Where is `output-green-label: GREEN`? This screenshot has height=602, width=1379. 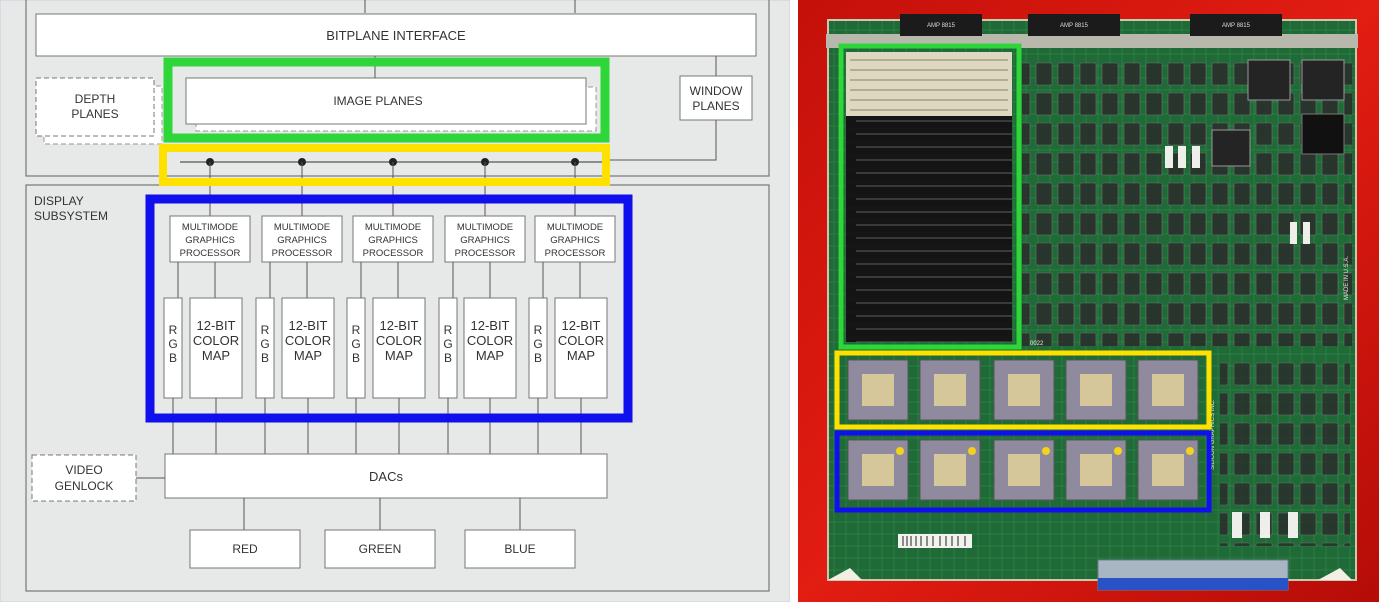 output-green-label: GREEN is located at coordinates (380, 549).